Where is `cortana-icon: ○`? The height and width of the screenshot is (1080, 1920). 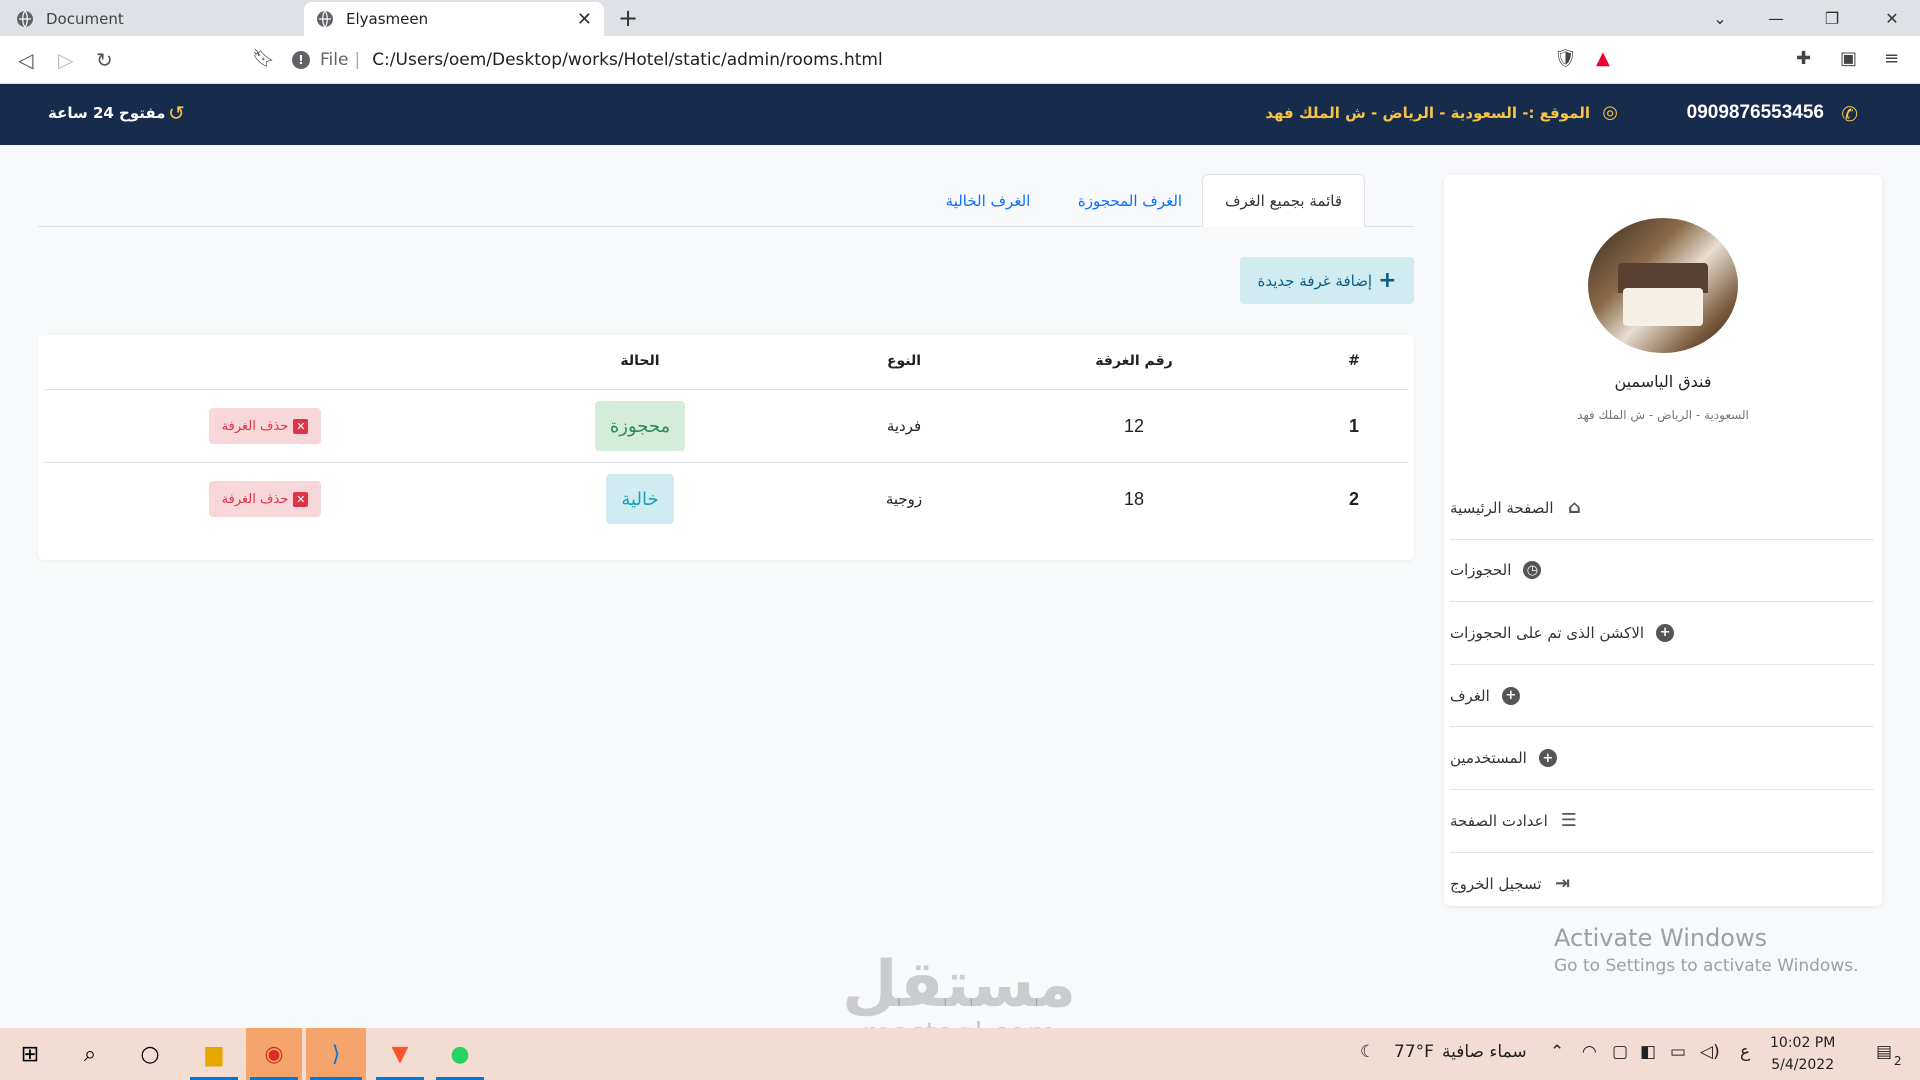
cortana-icon: ○ is located at coordinates (150, 1054).